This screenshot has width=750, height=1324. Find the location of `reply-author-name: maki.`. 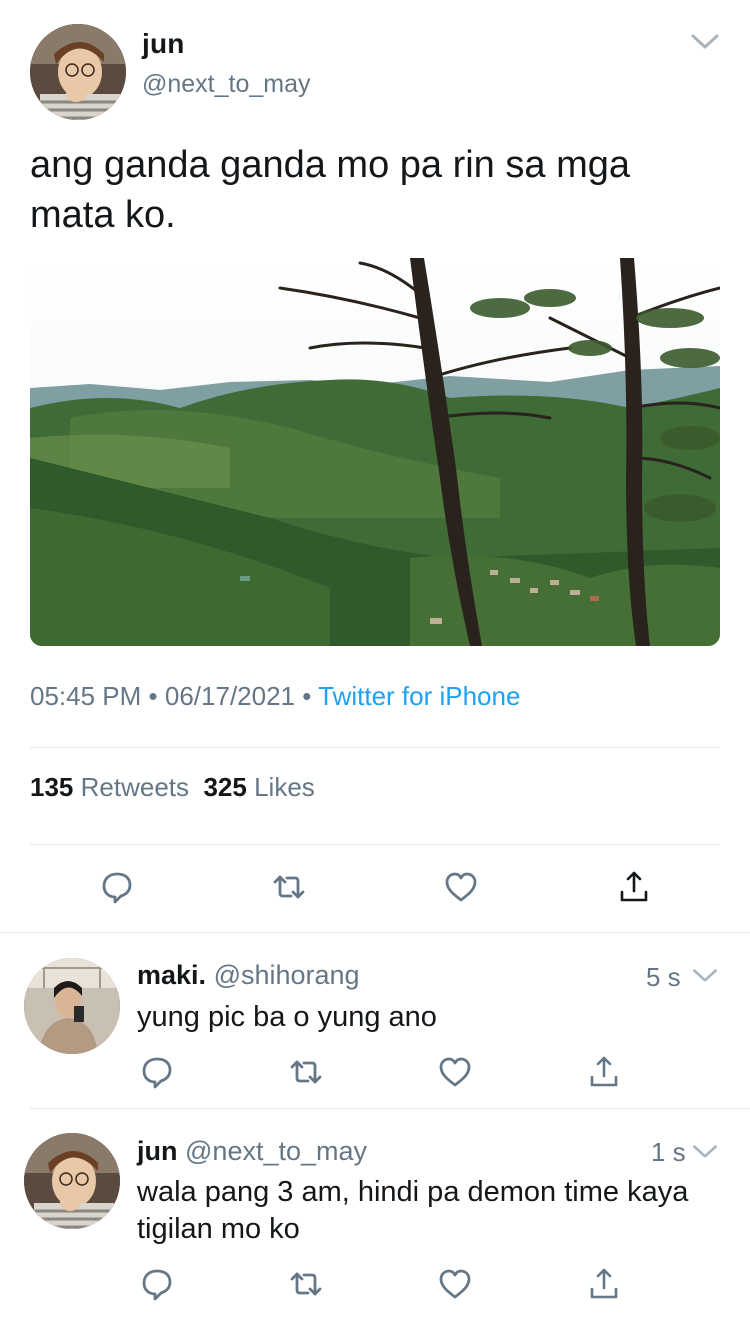

reply-author-name: maki. is located at coordinates (171, 975).